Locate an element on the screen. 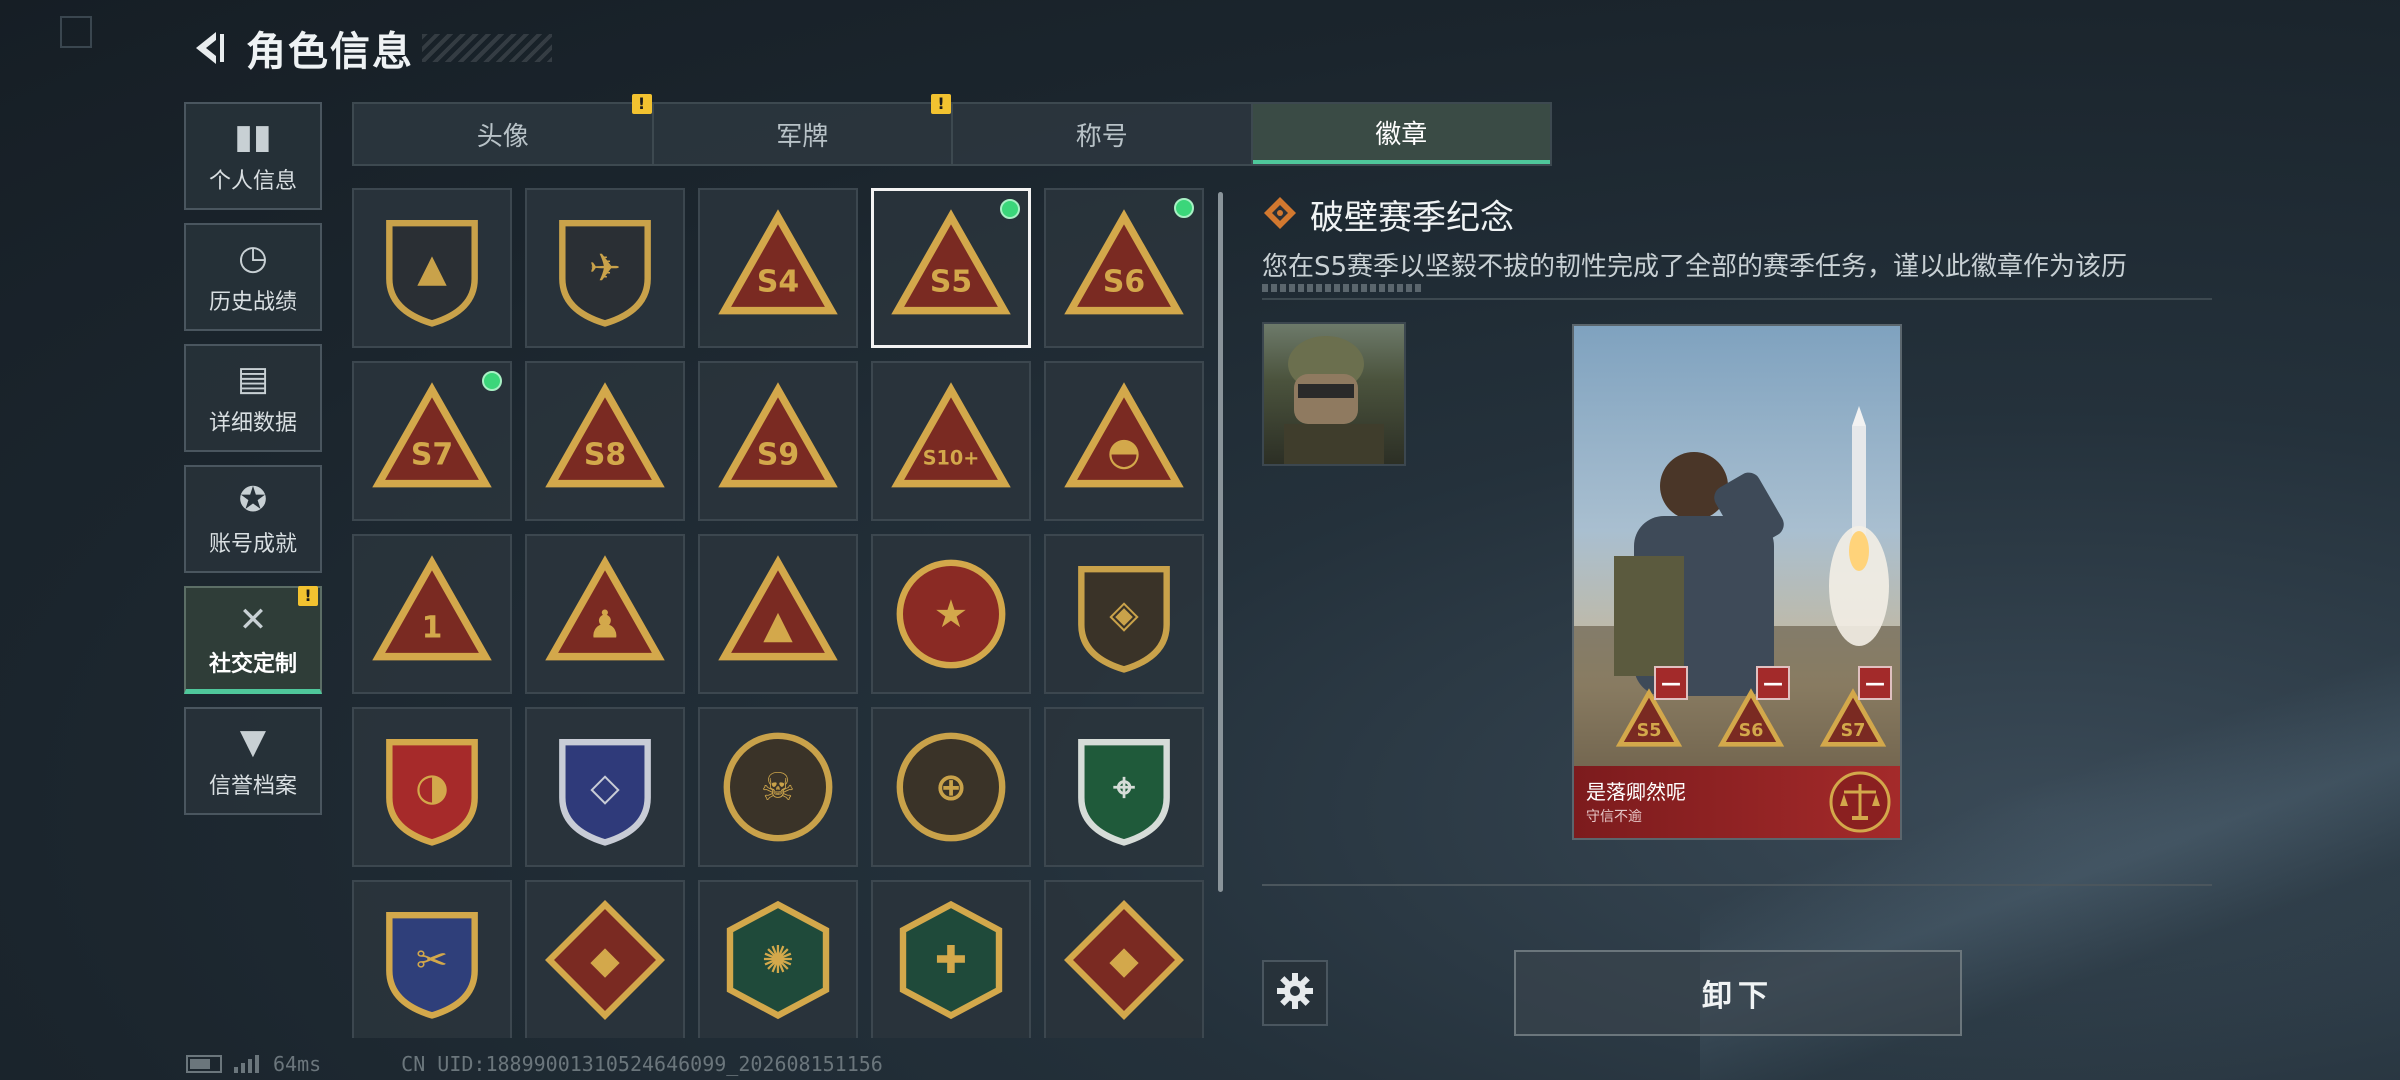 Image resolution: width=2400 pixels, height=1080 pixels. sidebar-item-3: ✪ 账号成就 is located at coordinates (253, 519).